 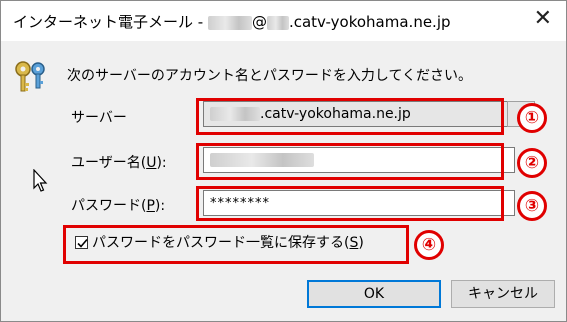 What do you see at coordinates (277, 22) in the screenshot?
I see `masked-title-host` at bounding box center [277, 22].